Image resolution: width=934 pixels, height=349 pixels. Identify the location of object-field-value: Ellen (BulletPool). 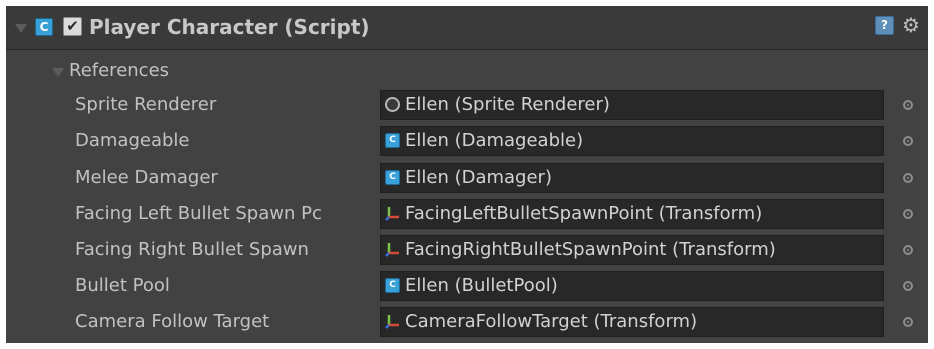
(481, 285).